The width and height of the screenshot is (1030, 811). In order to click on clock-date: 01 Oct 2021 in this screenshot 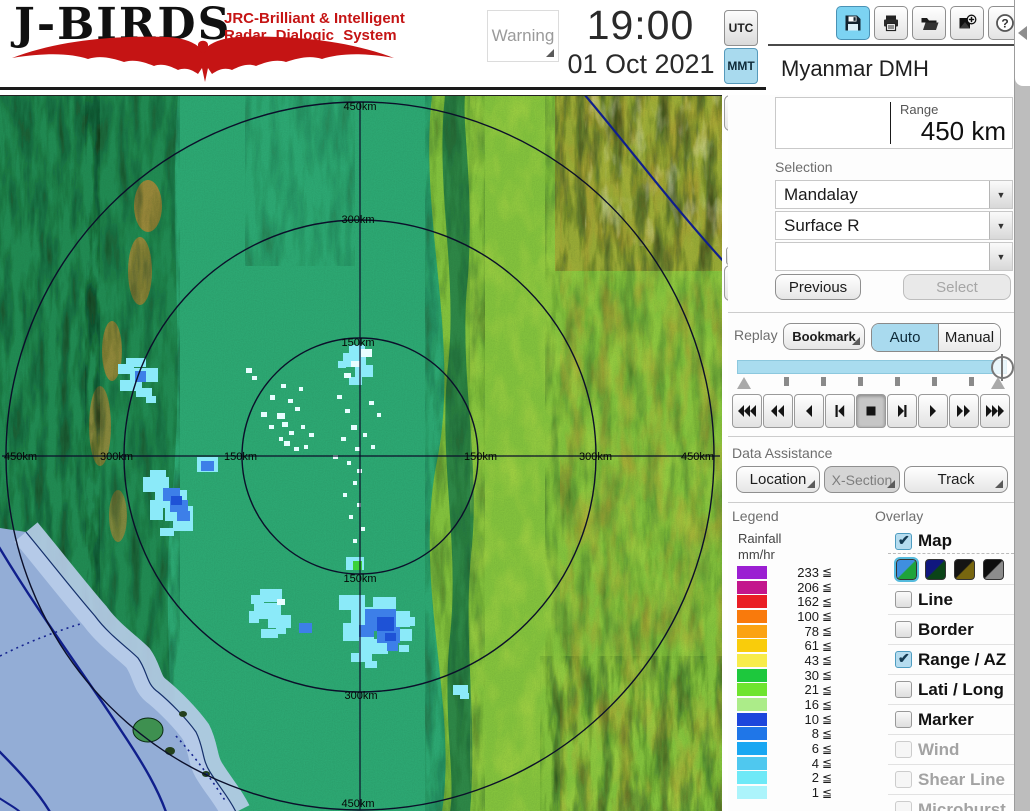, I will do `click(641, 64)`.